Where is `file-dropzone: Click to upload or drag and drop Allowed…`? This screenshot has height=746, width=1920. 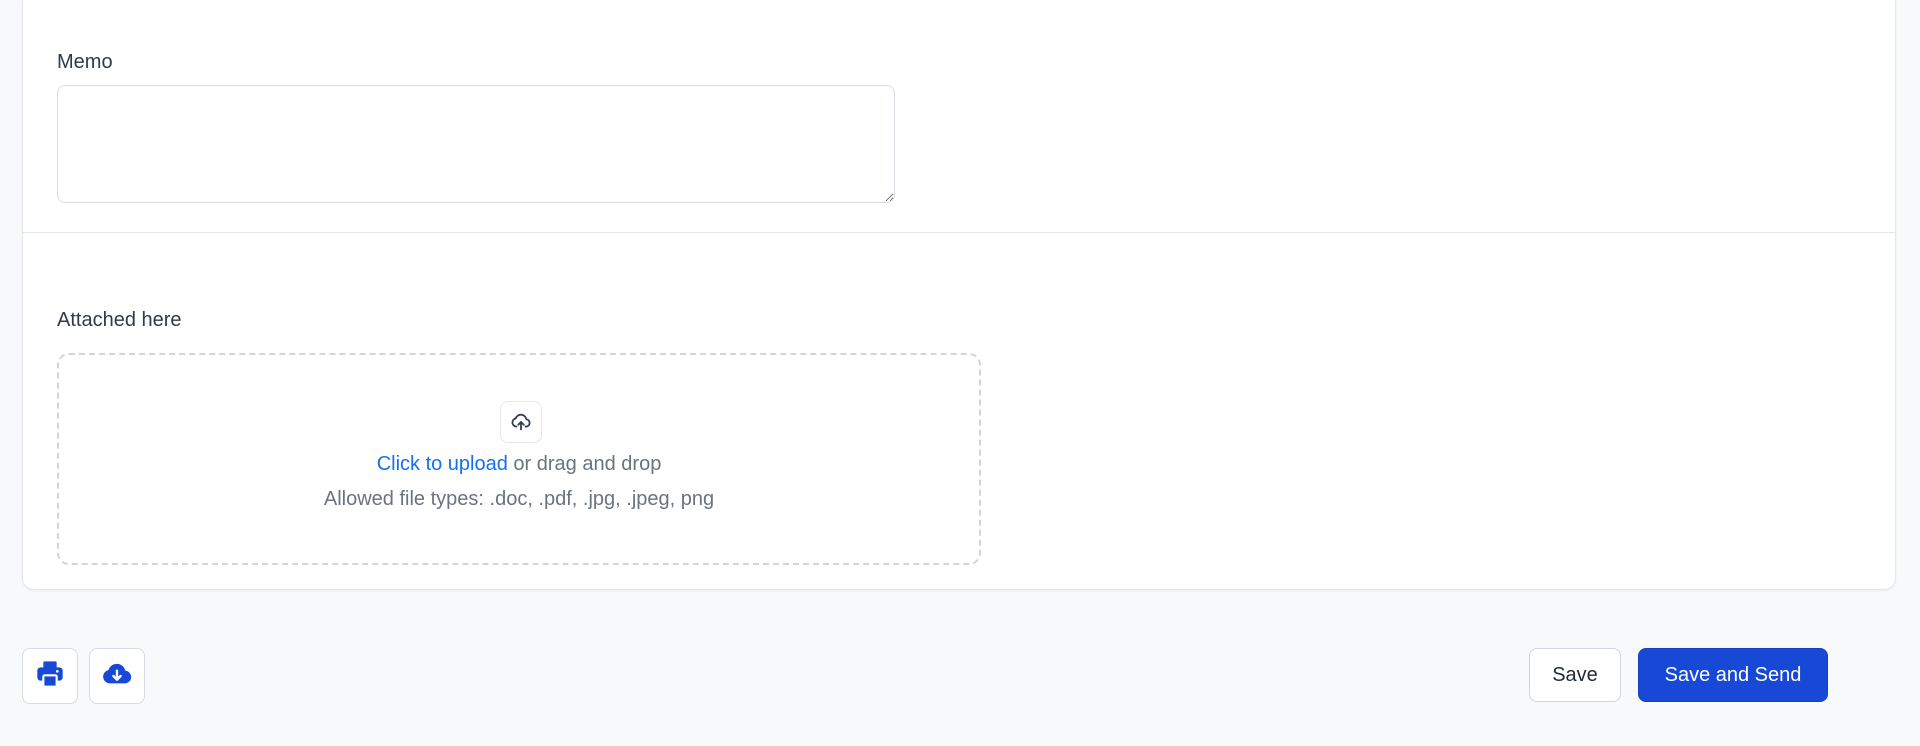
file-dropzone: Click to upload or drag and drop Allowed… is located at coordinates (519, 459).